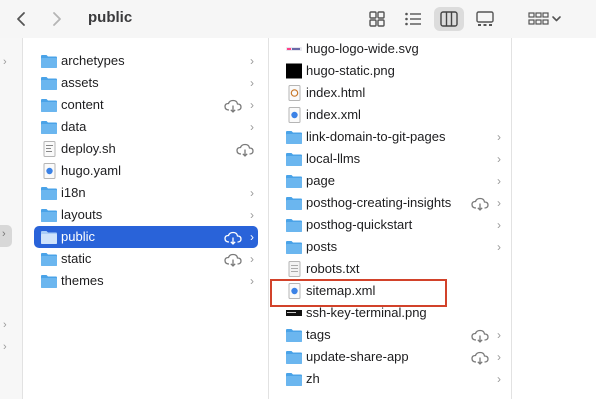 This screenshot has width=596, height=399. What do you see at coordinates (82, 280) in the screenshot?
I see `item-name: themes` at bounding box center [82, 280].